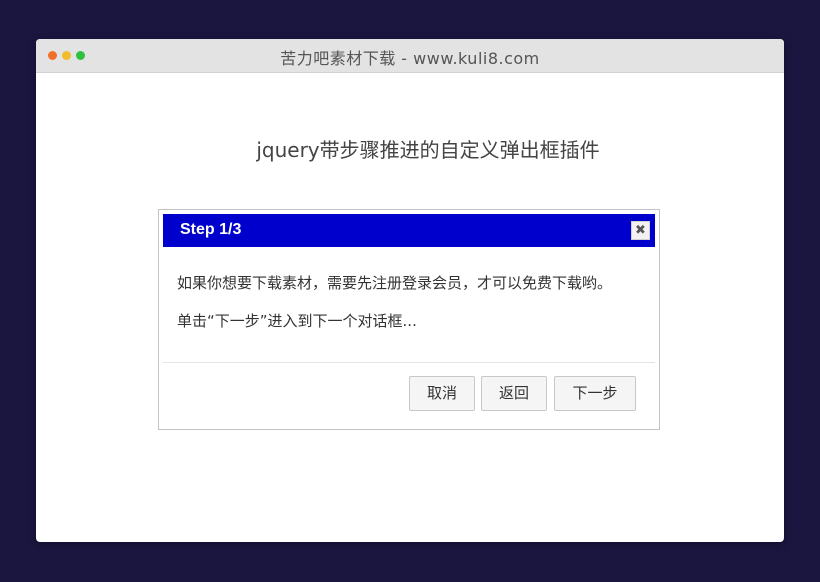 Image resolution: width=820 pixels, height=582 pixels. I want to click on window-title: 苦力吧素材下载 - www.kuli8.com, so click(410, 58).